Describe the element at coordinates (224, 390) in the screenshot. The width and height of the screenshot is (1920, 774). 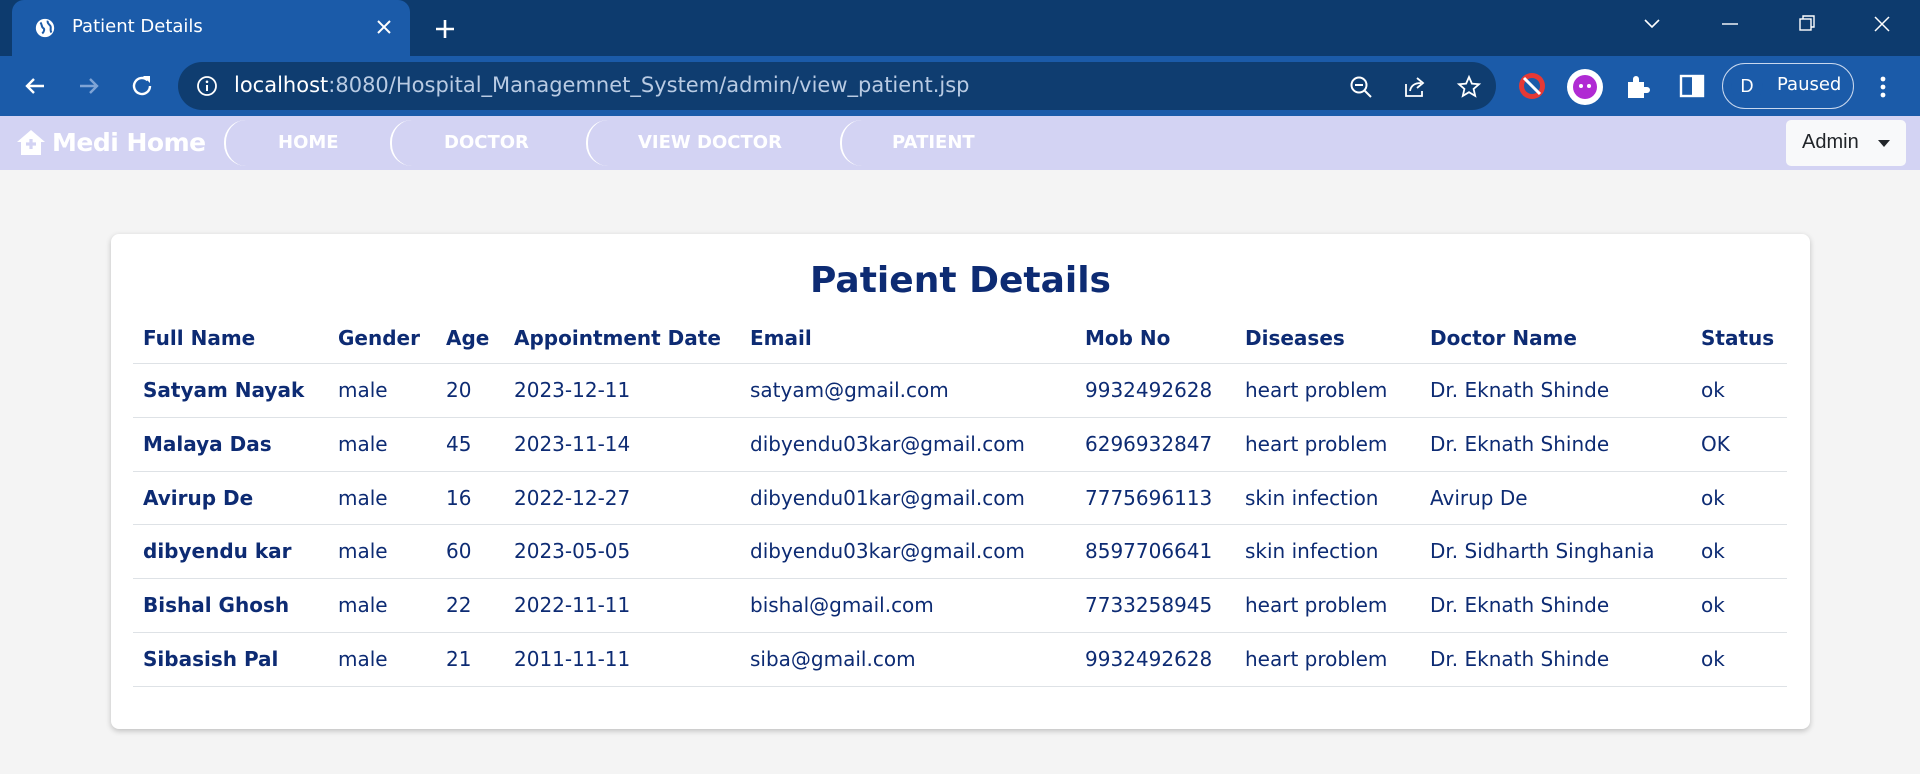
I see `cell-full-name: Satyam Nayak` at that location.